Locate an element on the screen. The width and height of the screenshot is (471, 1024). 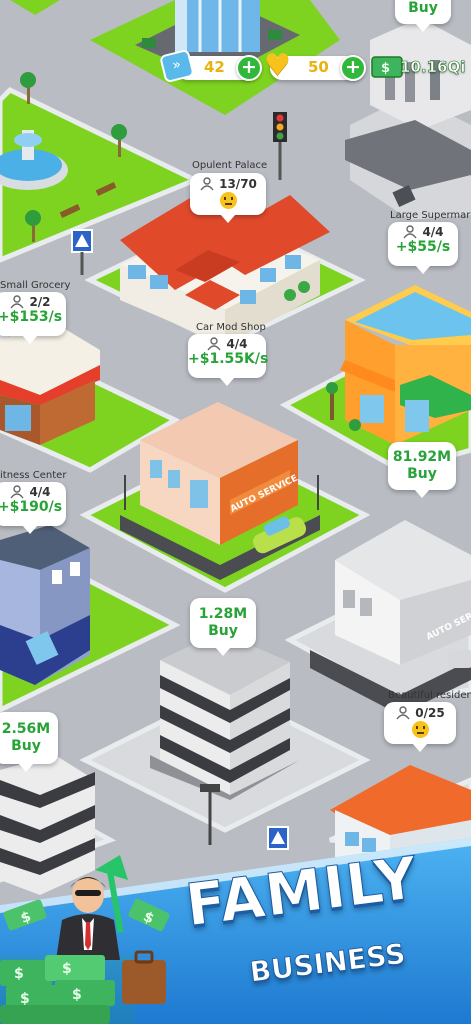
buy-price: 1.28M is located at coordinates (223, 614).